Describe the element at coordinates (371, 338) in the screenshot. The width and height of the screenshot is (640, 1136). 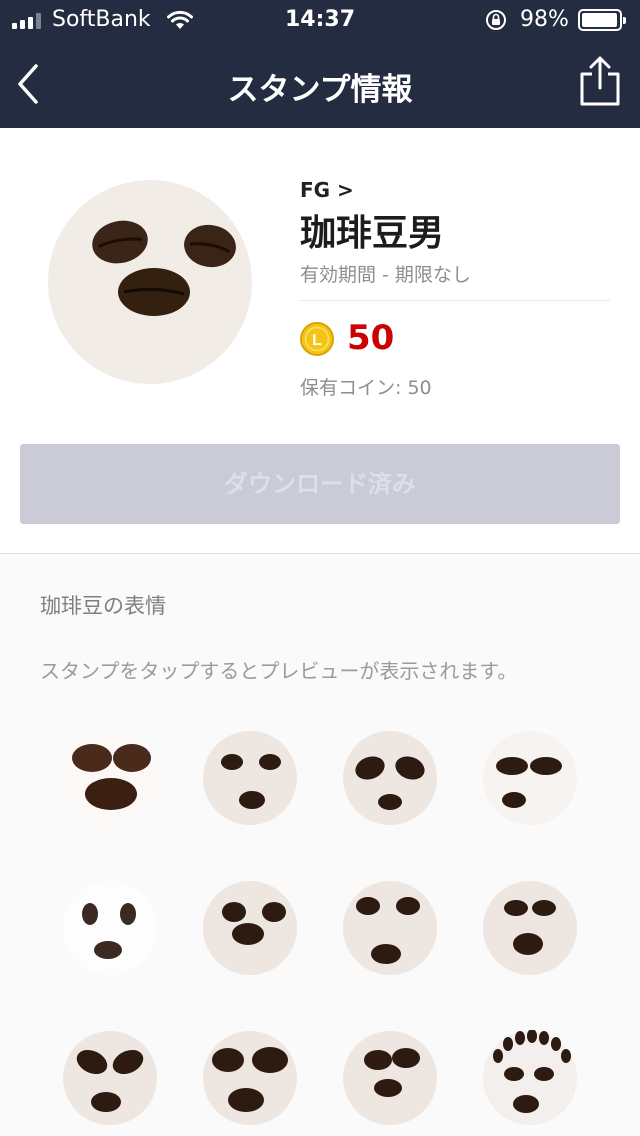
I see `price: 50` at that location.